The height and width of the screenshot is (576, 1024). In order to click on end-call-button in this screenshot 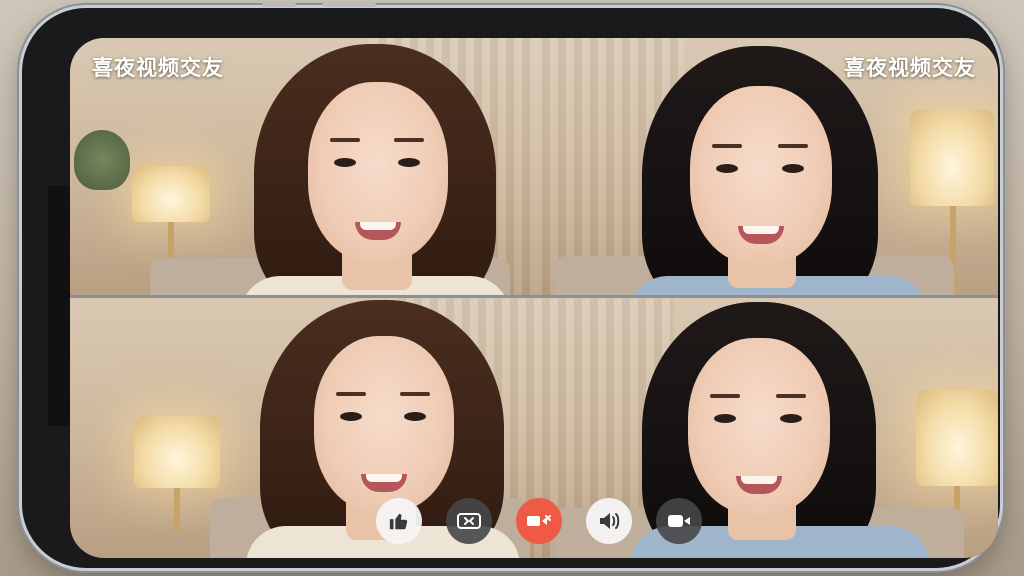, I will do `click(539, 521)`.